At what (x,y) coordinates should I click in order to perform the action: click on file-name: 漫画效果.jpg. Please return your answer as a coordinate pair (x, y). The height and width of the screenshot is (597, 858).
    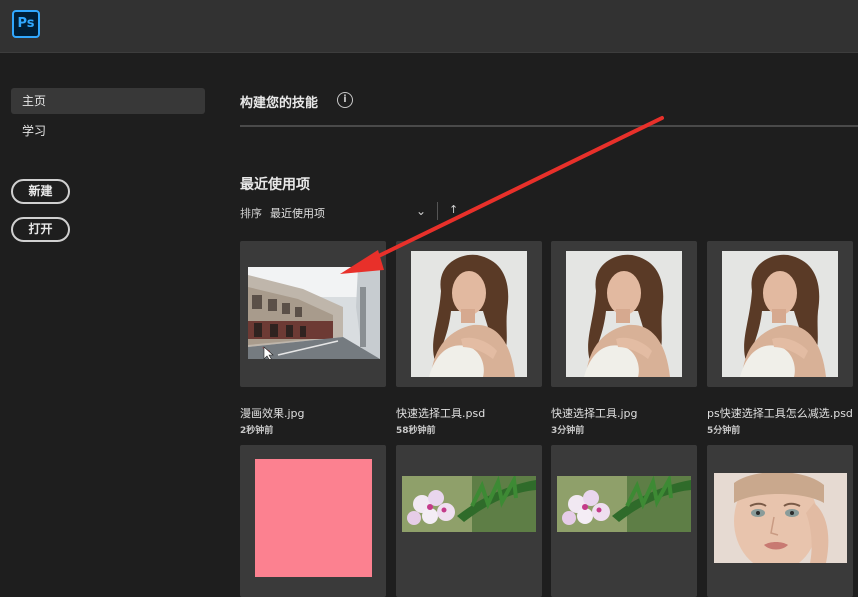
    Looking at the image, I should click on (272, 413).